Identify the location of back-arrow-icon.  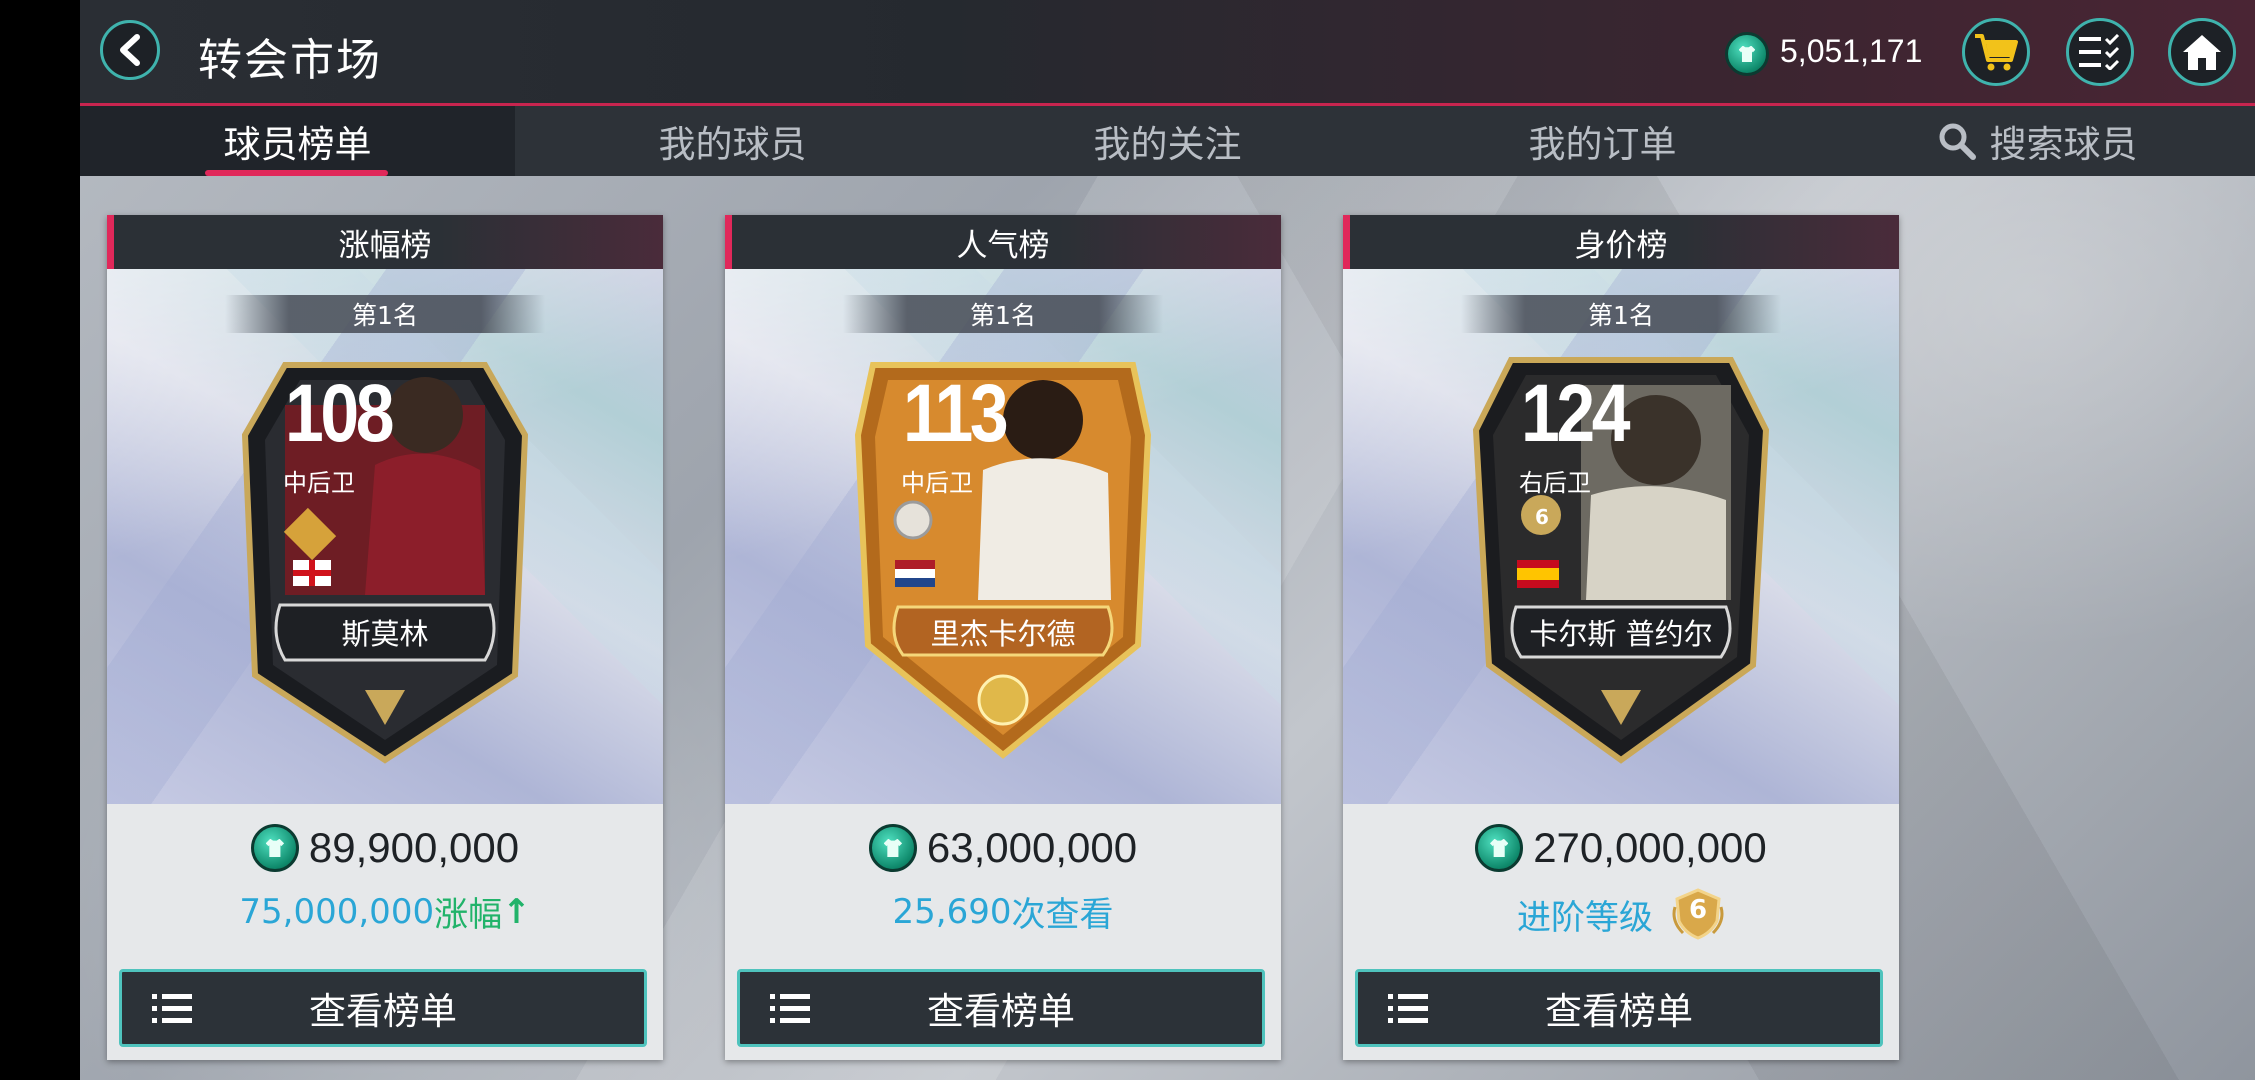
(130, 50).